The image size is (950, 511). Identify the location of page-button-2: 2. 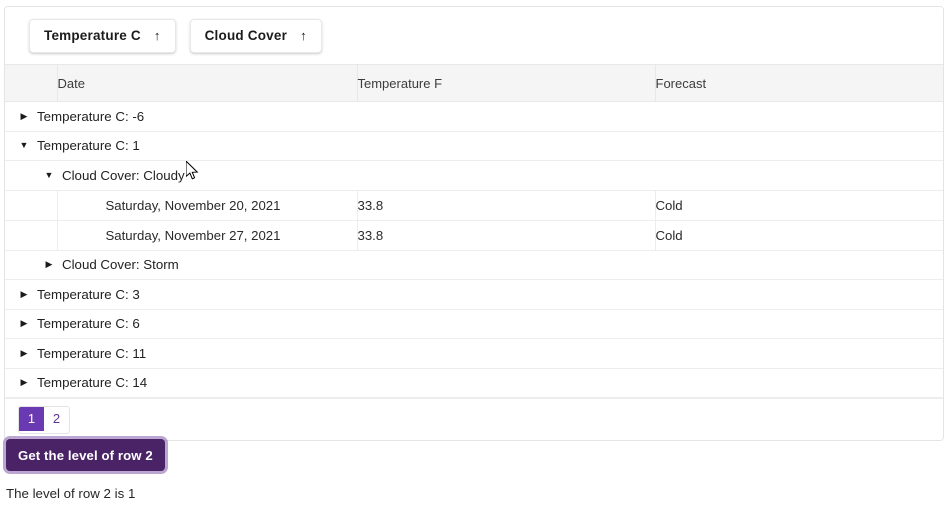
(56, 418).